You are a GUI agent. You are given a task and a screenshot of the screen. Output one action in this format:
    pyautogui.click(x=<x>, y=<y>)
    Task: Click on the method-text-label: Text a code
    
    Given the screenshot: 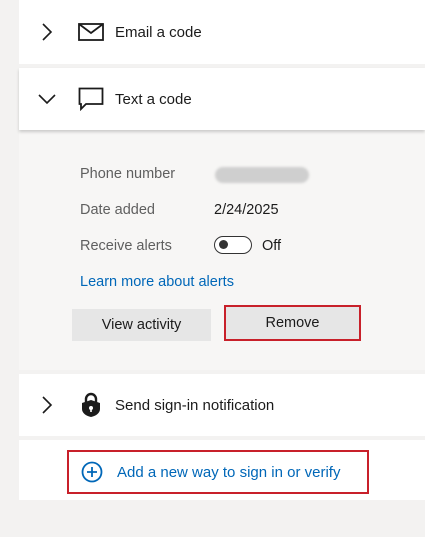 What is the action you would take?
    pyautogui.click(x=153, y=99)
    